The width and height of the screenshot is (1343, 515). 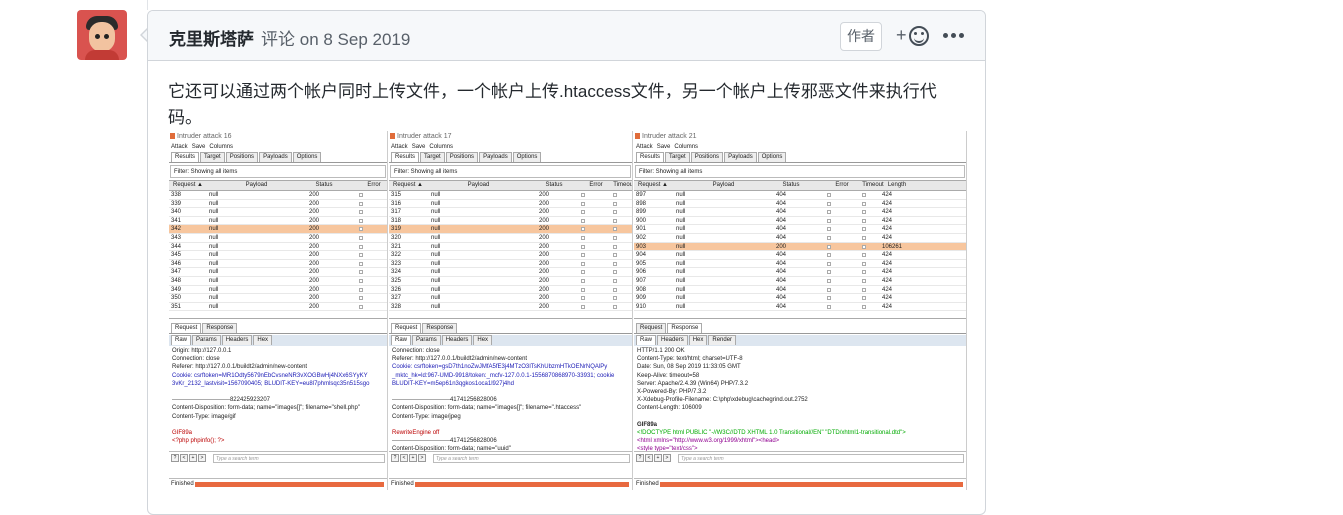 I want to click on table-row: 897 null 404 424, so click(x=800, y=195).